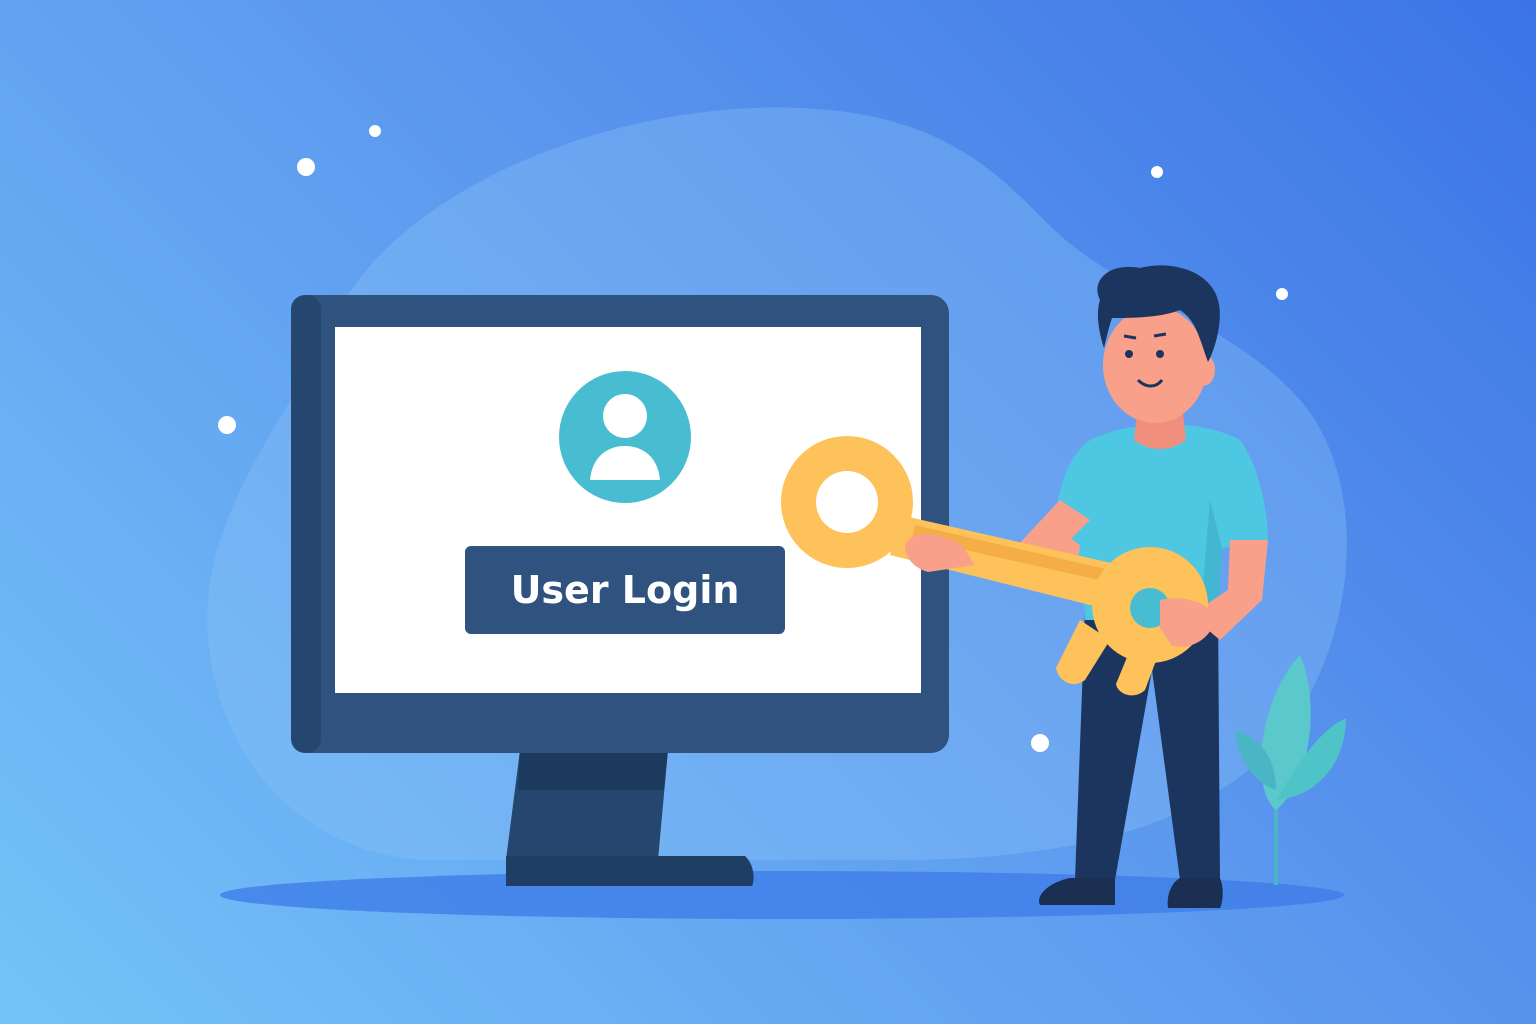  Describe the element at coordinates (625, 590) in the screenshot. I see `user-login-button: User Login` at that location.